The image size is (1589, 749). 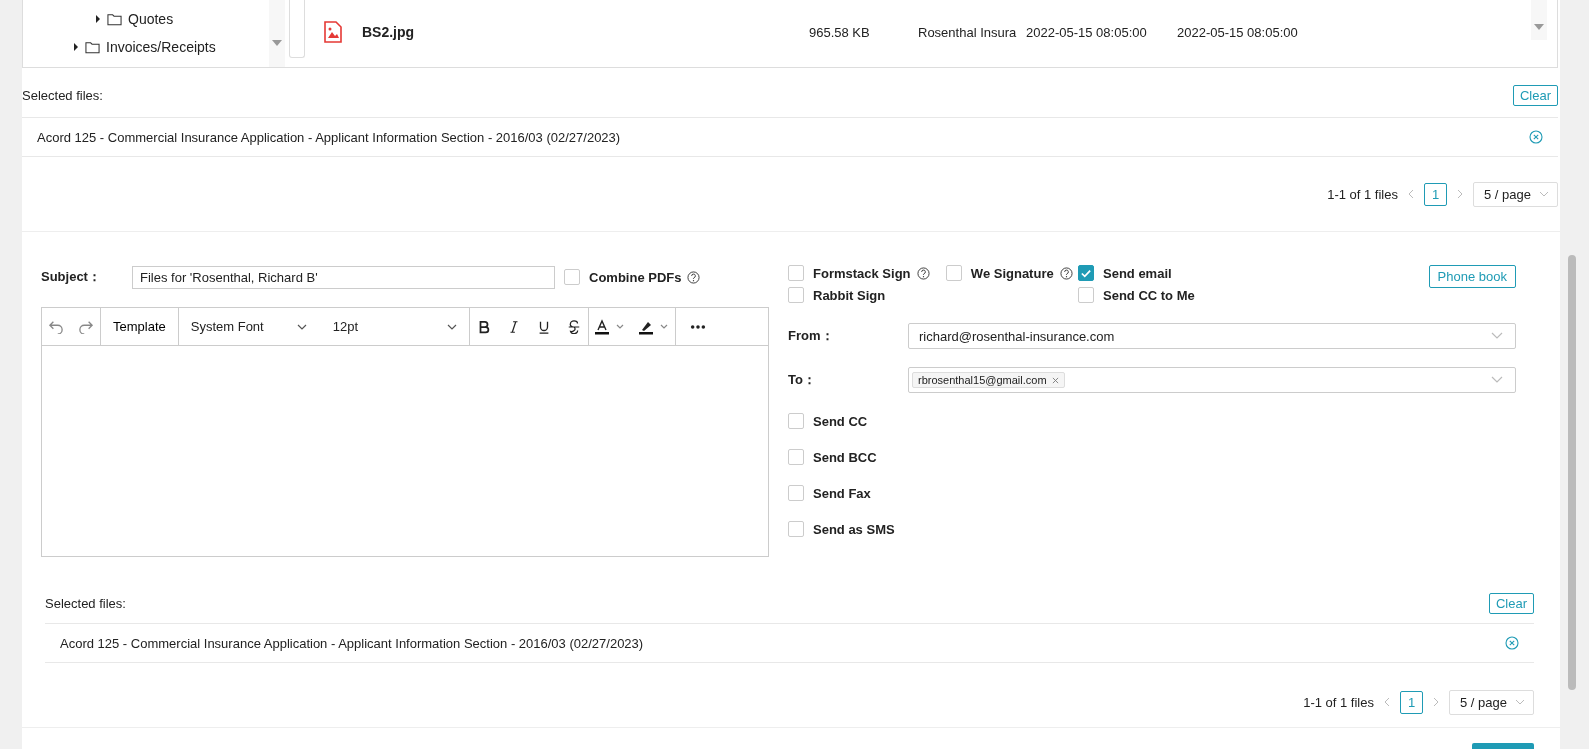 What do you see at coordinates (56, 326) in the screenshot?
I see `undo-icon` at bounding box center [56, 326].